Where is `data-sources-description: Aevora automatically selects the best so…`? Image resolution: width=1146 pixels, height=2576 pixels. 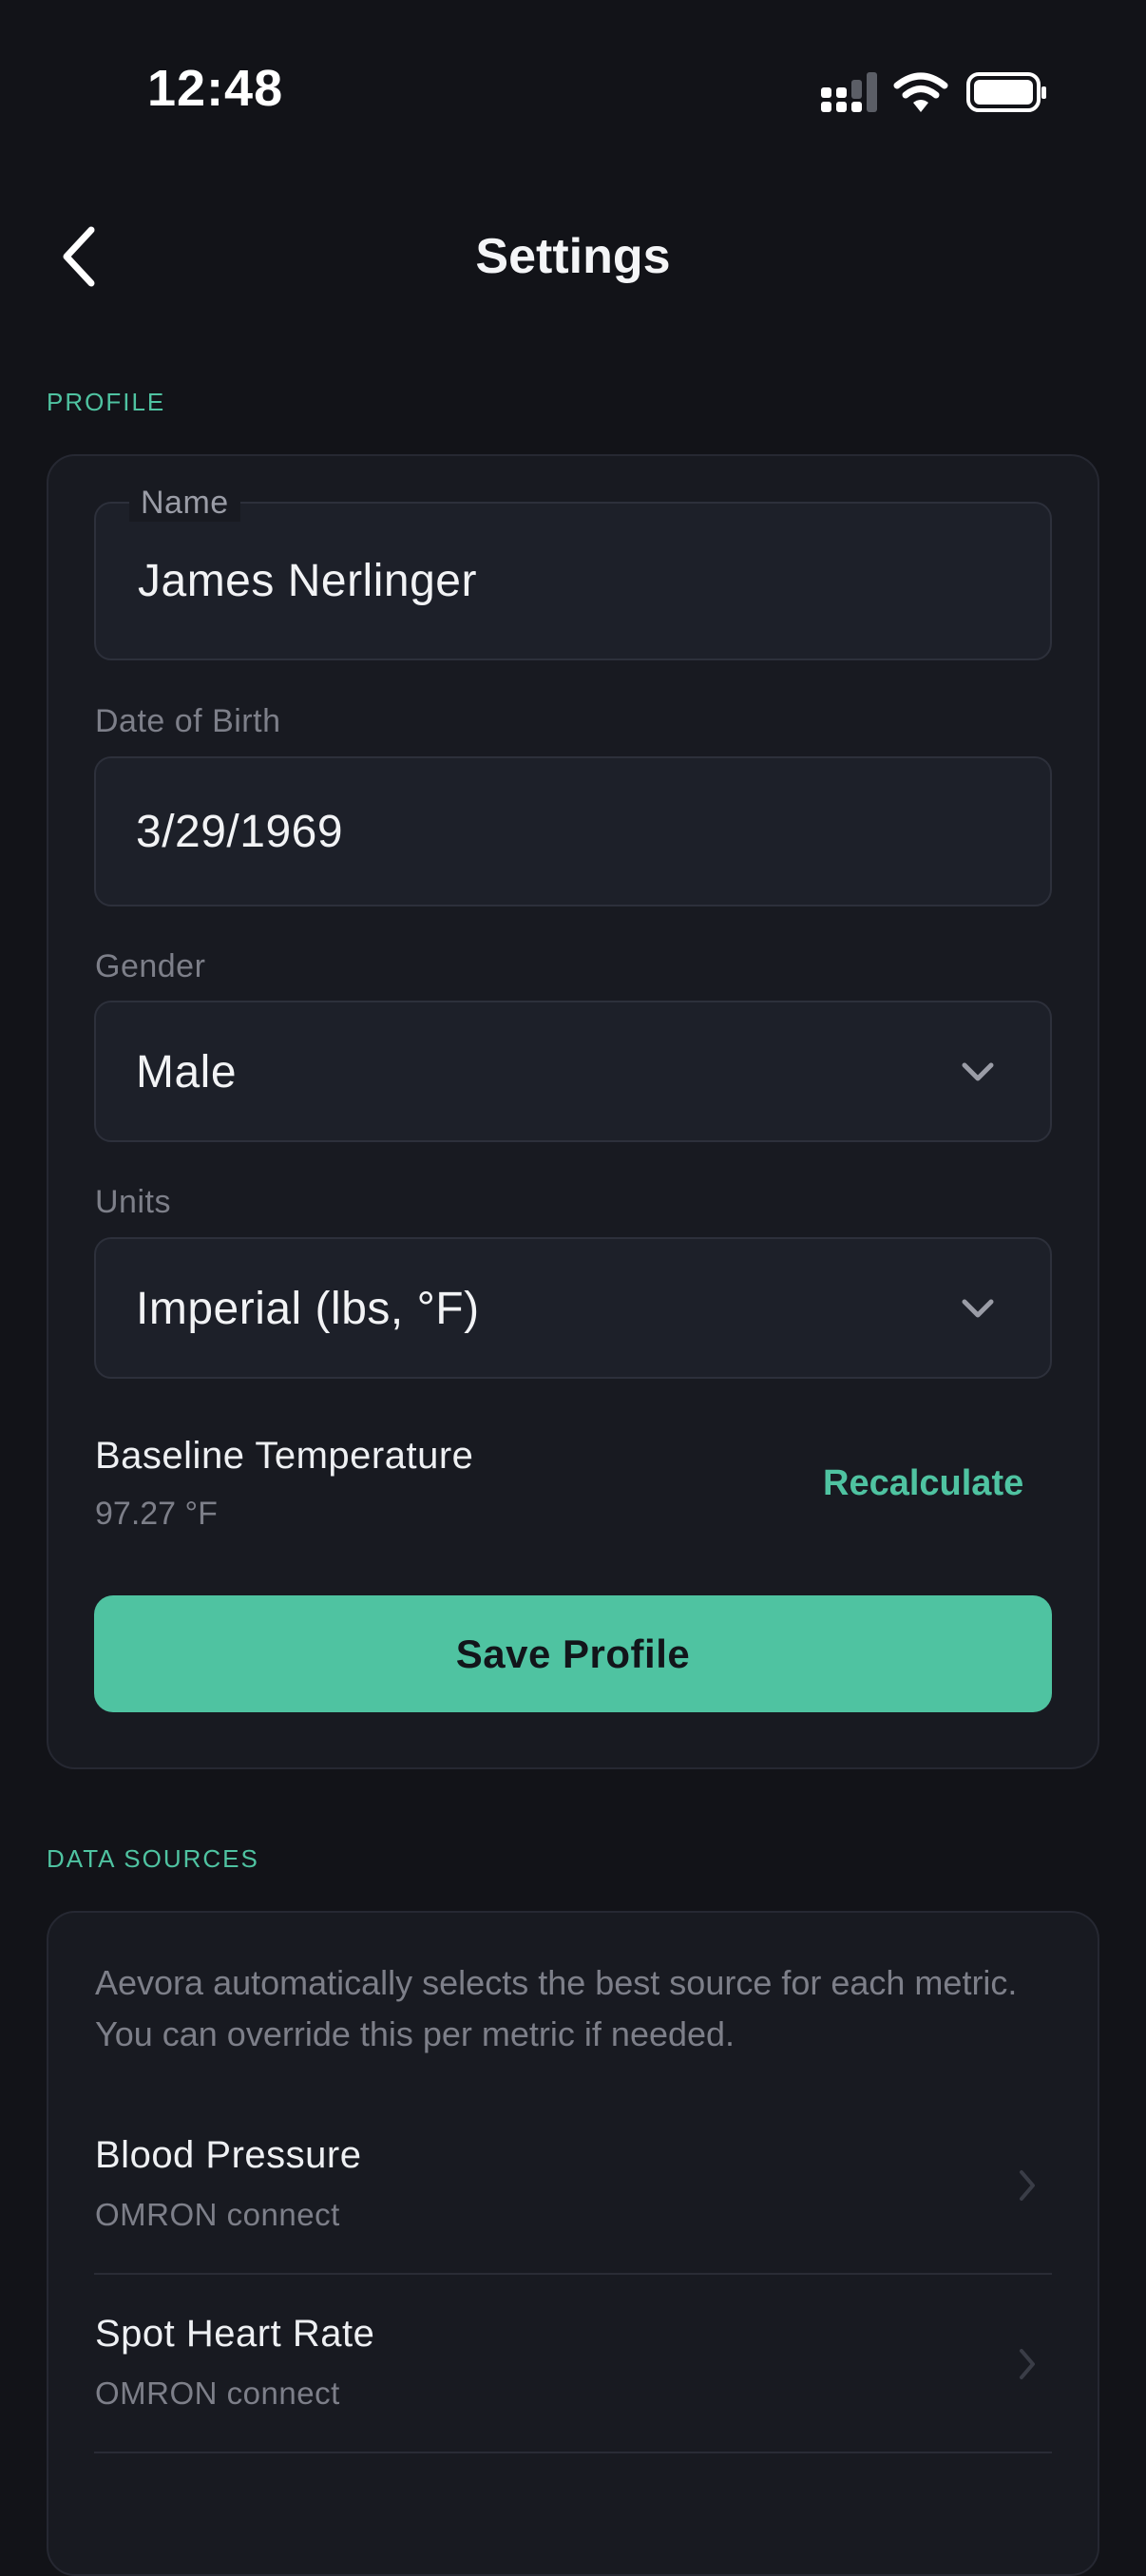
data-sources-description: Aevora automatically selects the best so… is located at coordinates (556, 2008).